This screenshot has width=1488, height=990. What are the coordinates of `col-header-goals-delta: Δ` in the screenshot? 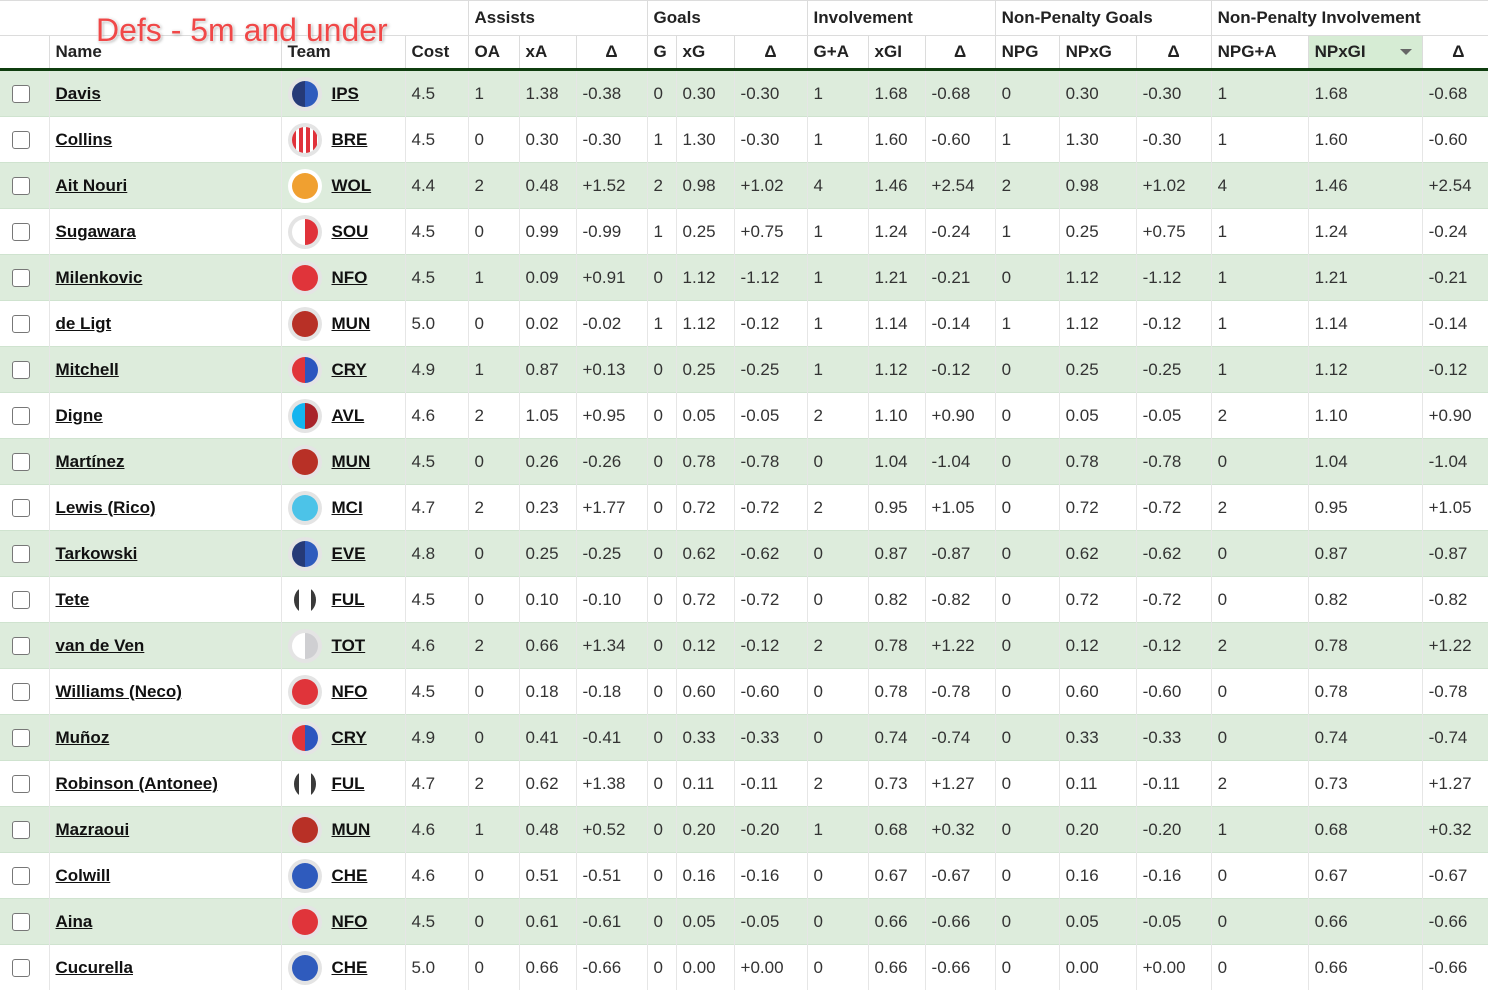 It's located at (770, 53).